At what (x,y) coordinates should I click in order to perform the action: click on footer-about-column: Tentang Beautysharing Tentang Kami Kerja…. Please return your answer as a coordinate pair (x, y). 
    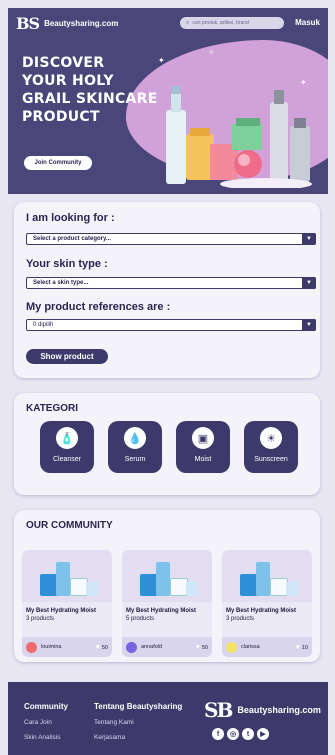
    Looking at the image, I should click on (138, 725).